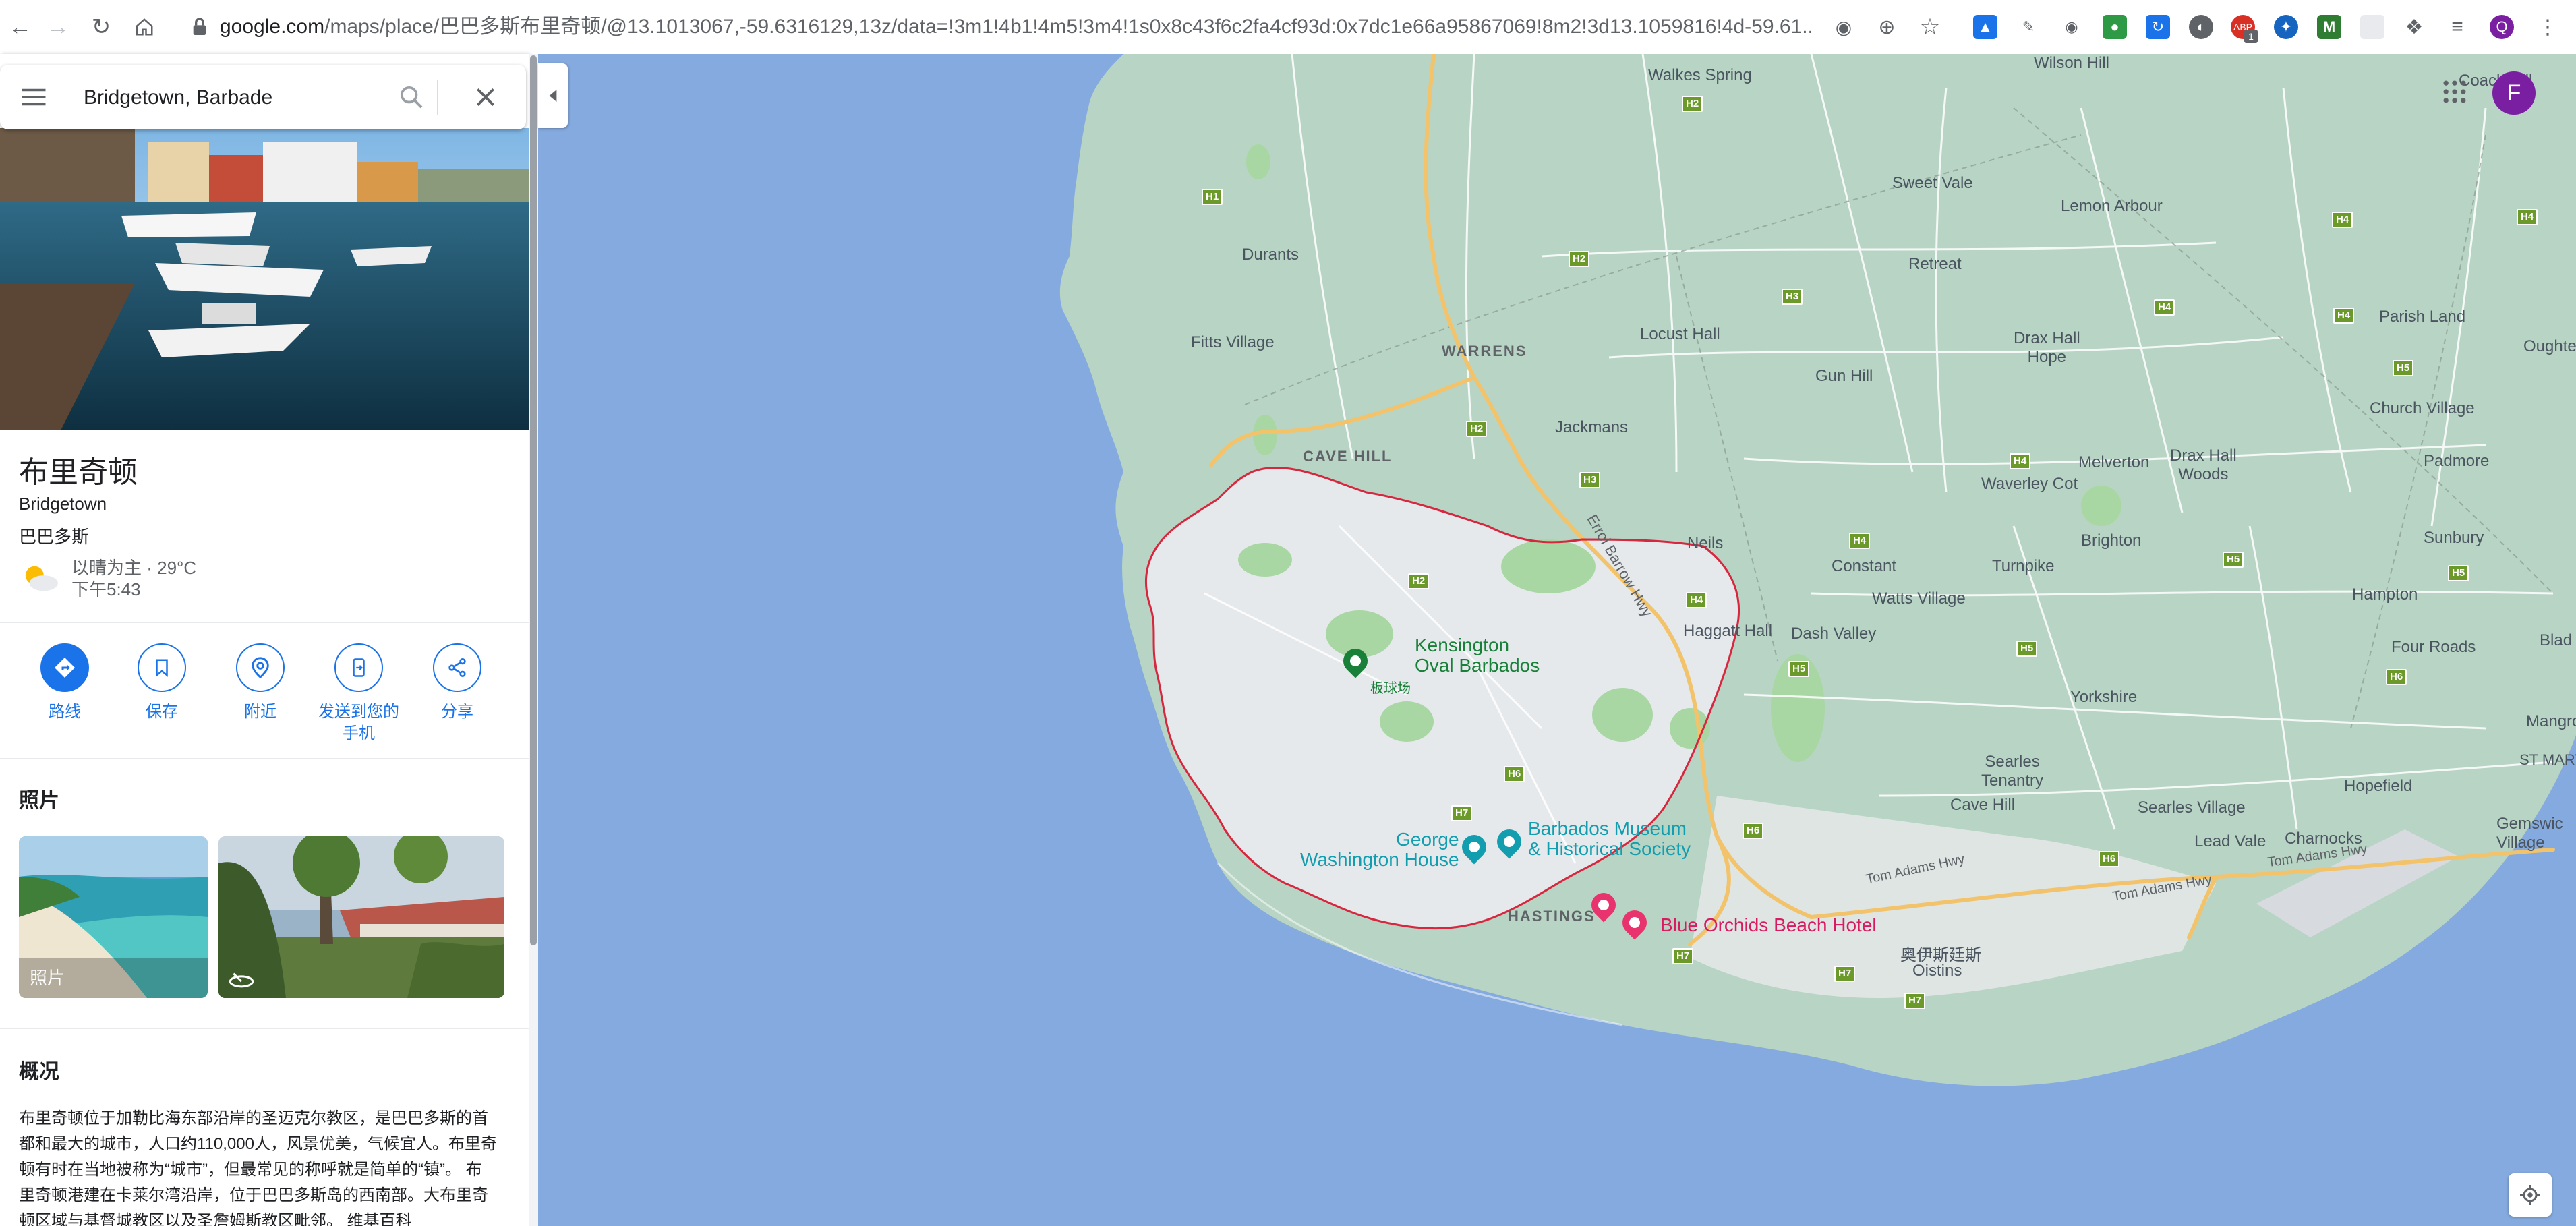  I want to click on place-title: 布里奇顿, so click(78, 473).